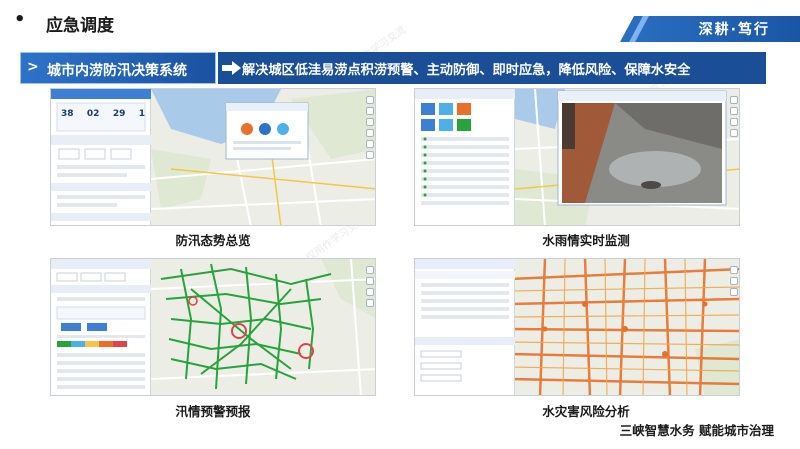 Image resolution: width=800 pixels, height=449 pixels. I want to click on system-name-box: > 城市内涝防汛决策系统, so click(118, 68).